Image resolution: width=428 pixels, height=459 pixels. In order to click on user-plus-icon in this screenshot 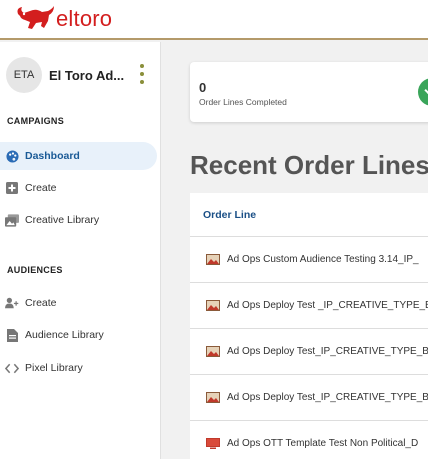, I will do `click(12, 303)`.